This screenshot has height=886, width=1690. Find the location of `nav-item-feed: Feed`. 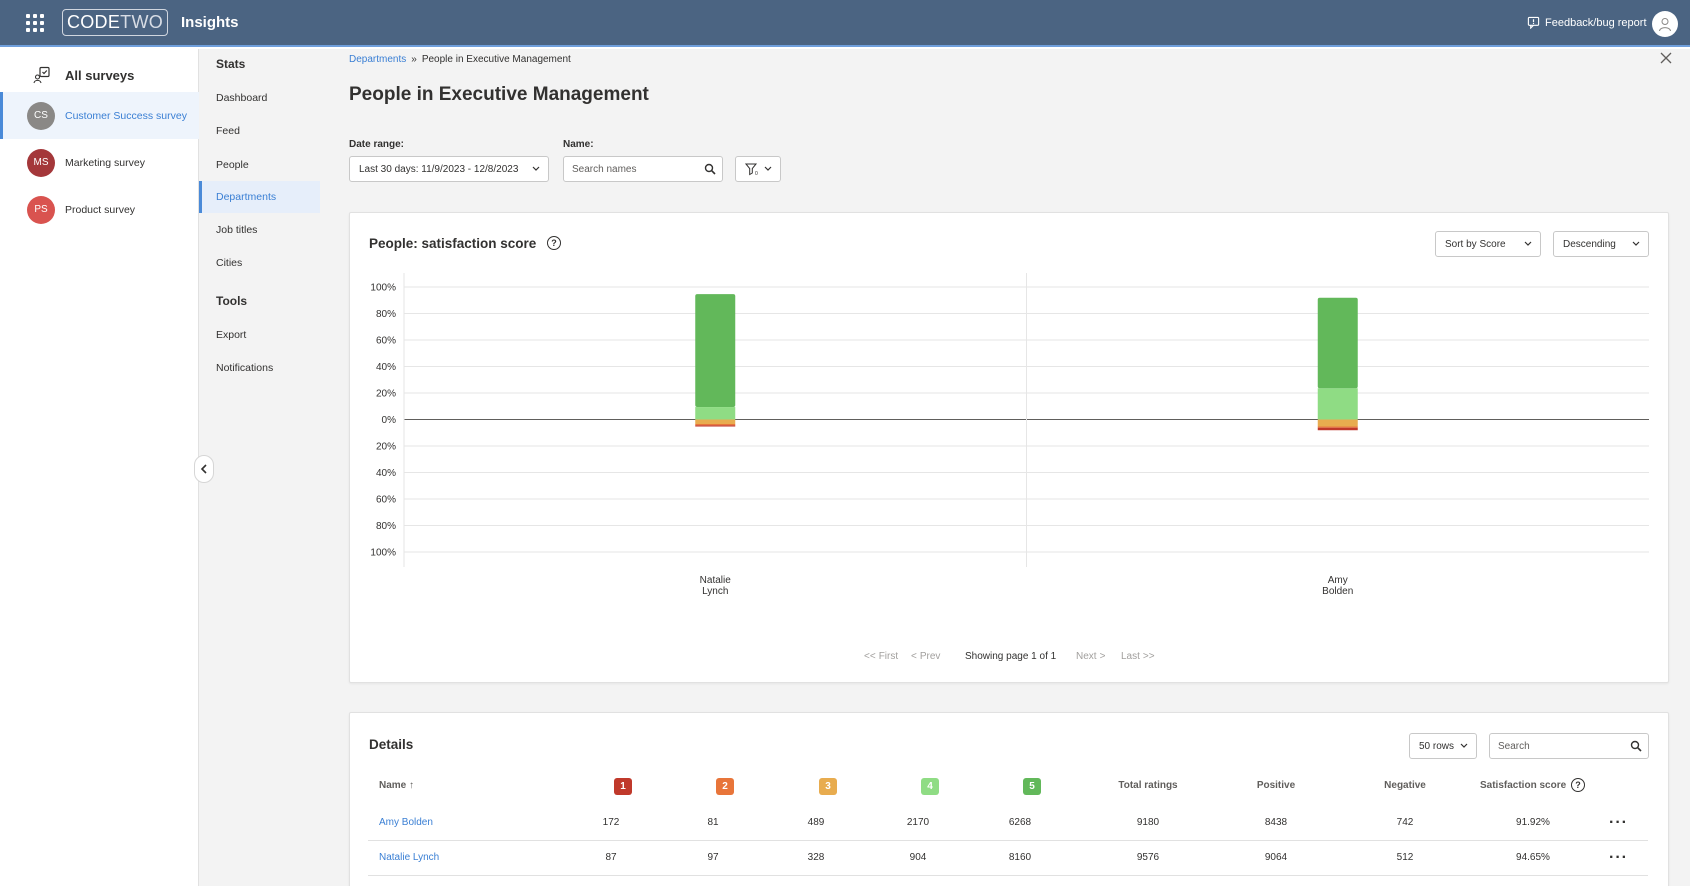

nav-item-feed: Feed is located at coordinates (259, 131).